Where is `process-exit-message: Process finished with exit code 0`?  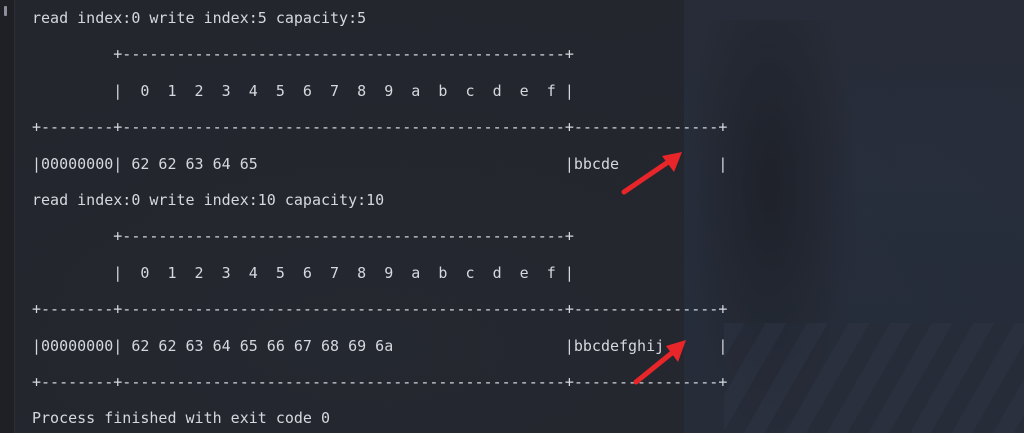 process-exit-message: Process finished with exit code 0 is located at coordinates (181, 418).